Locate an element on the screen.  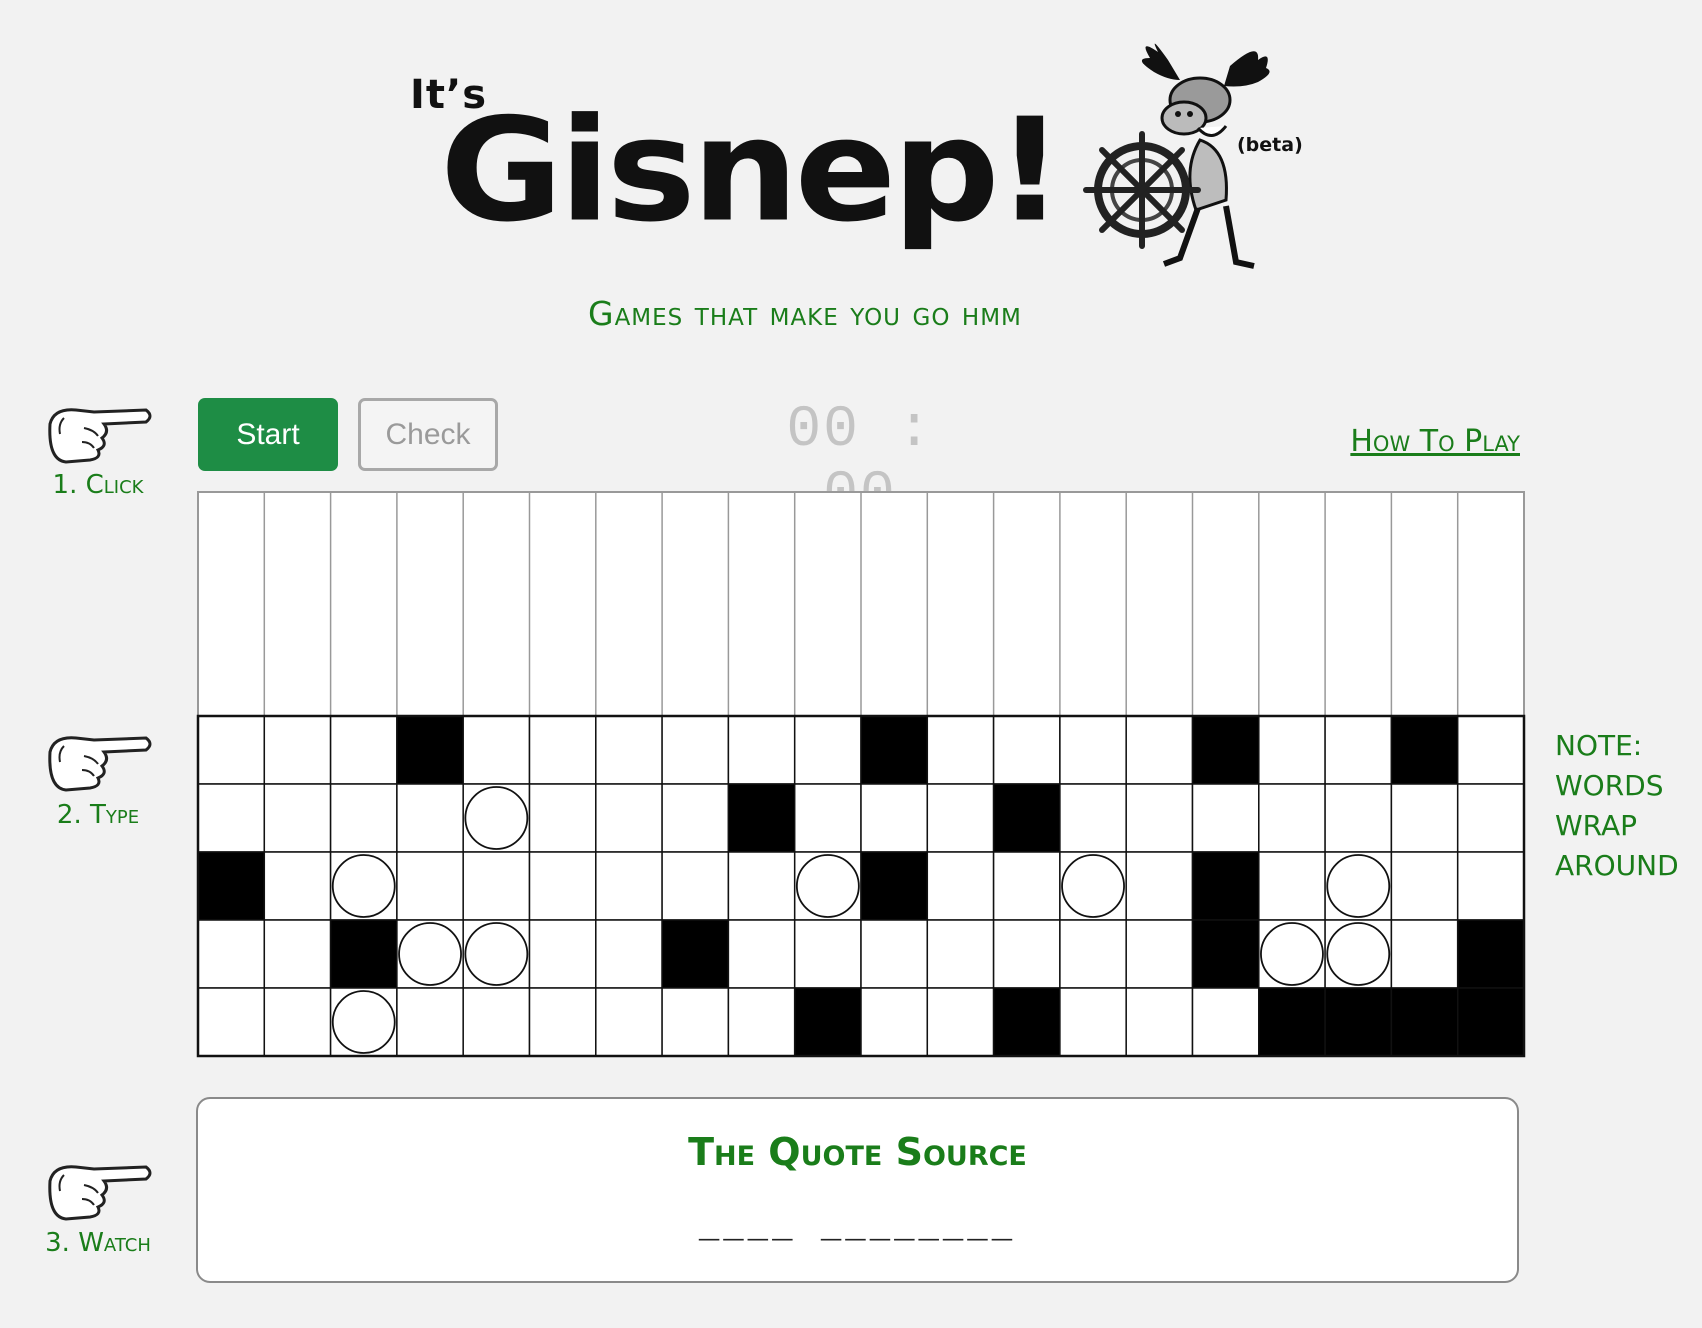
check-button: Check is located at coordinates (428, 434).